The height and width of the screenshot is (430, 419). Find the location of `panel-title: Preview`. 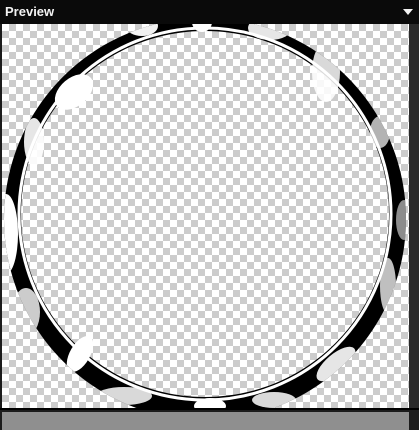

panel-title: Preview is located at coordinates (30, 11).